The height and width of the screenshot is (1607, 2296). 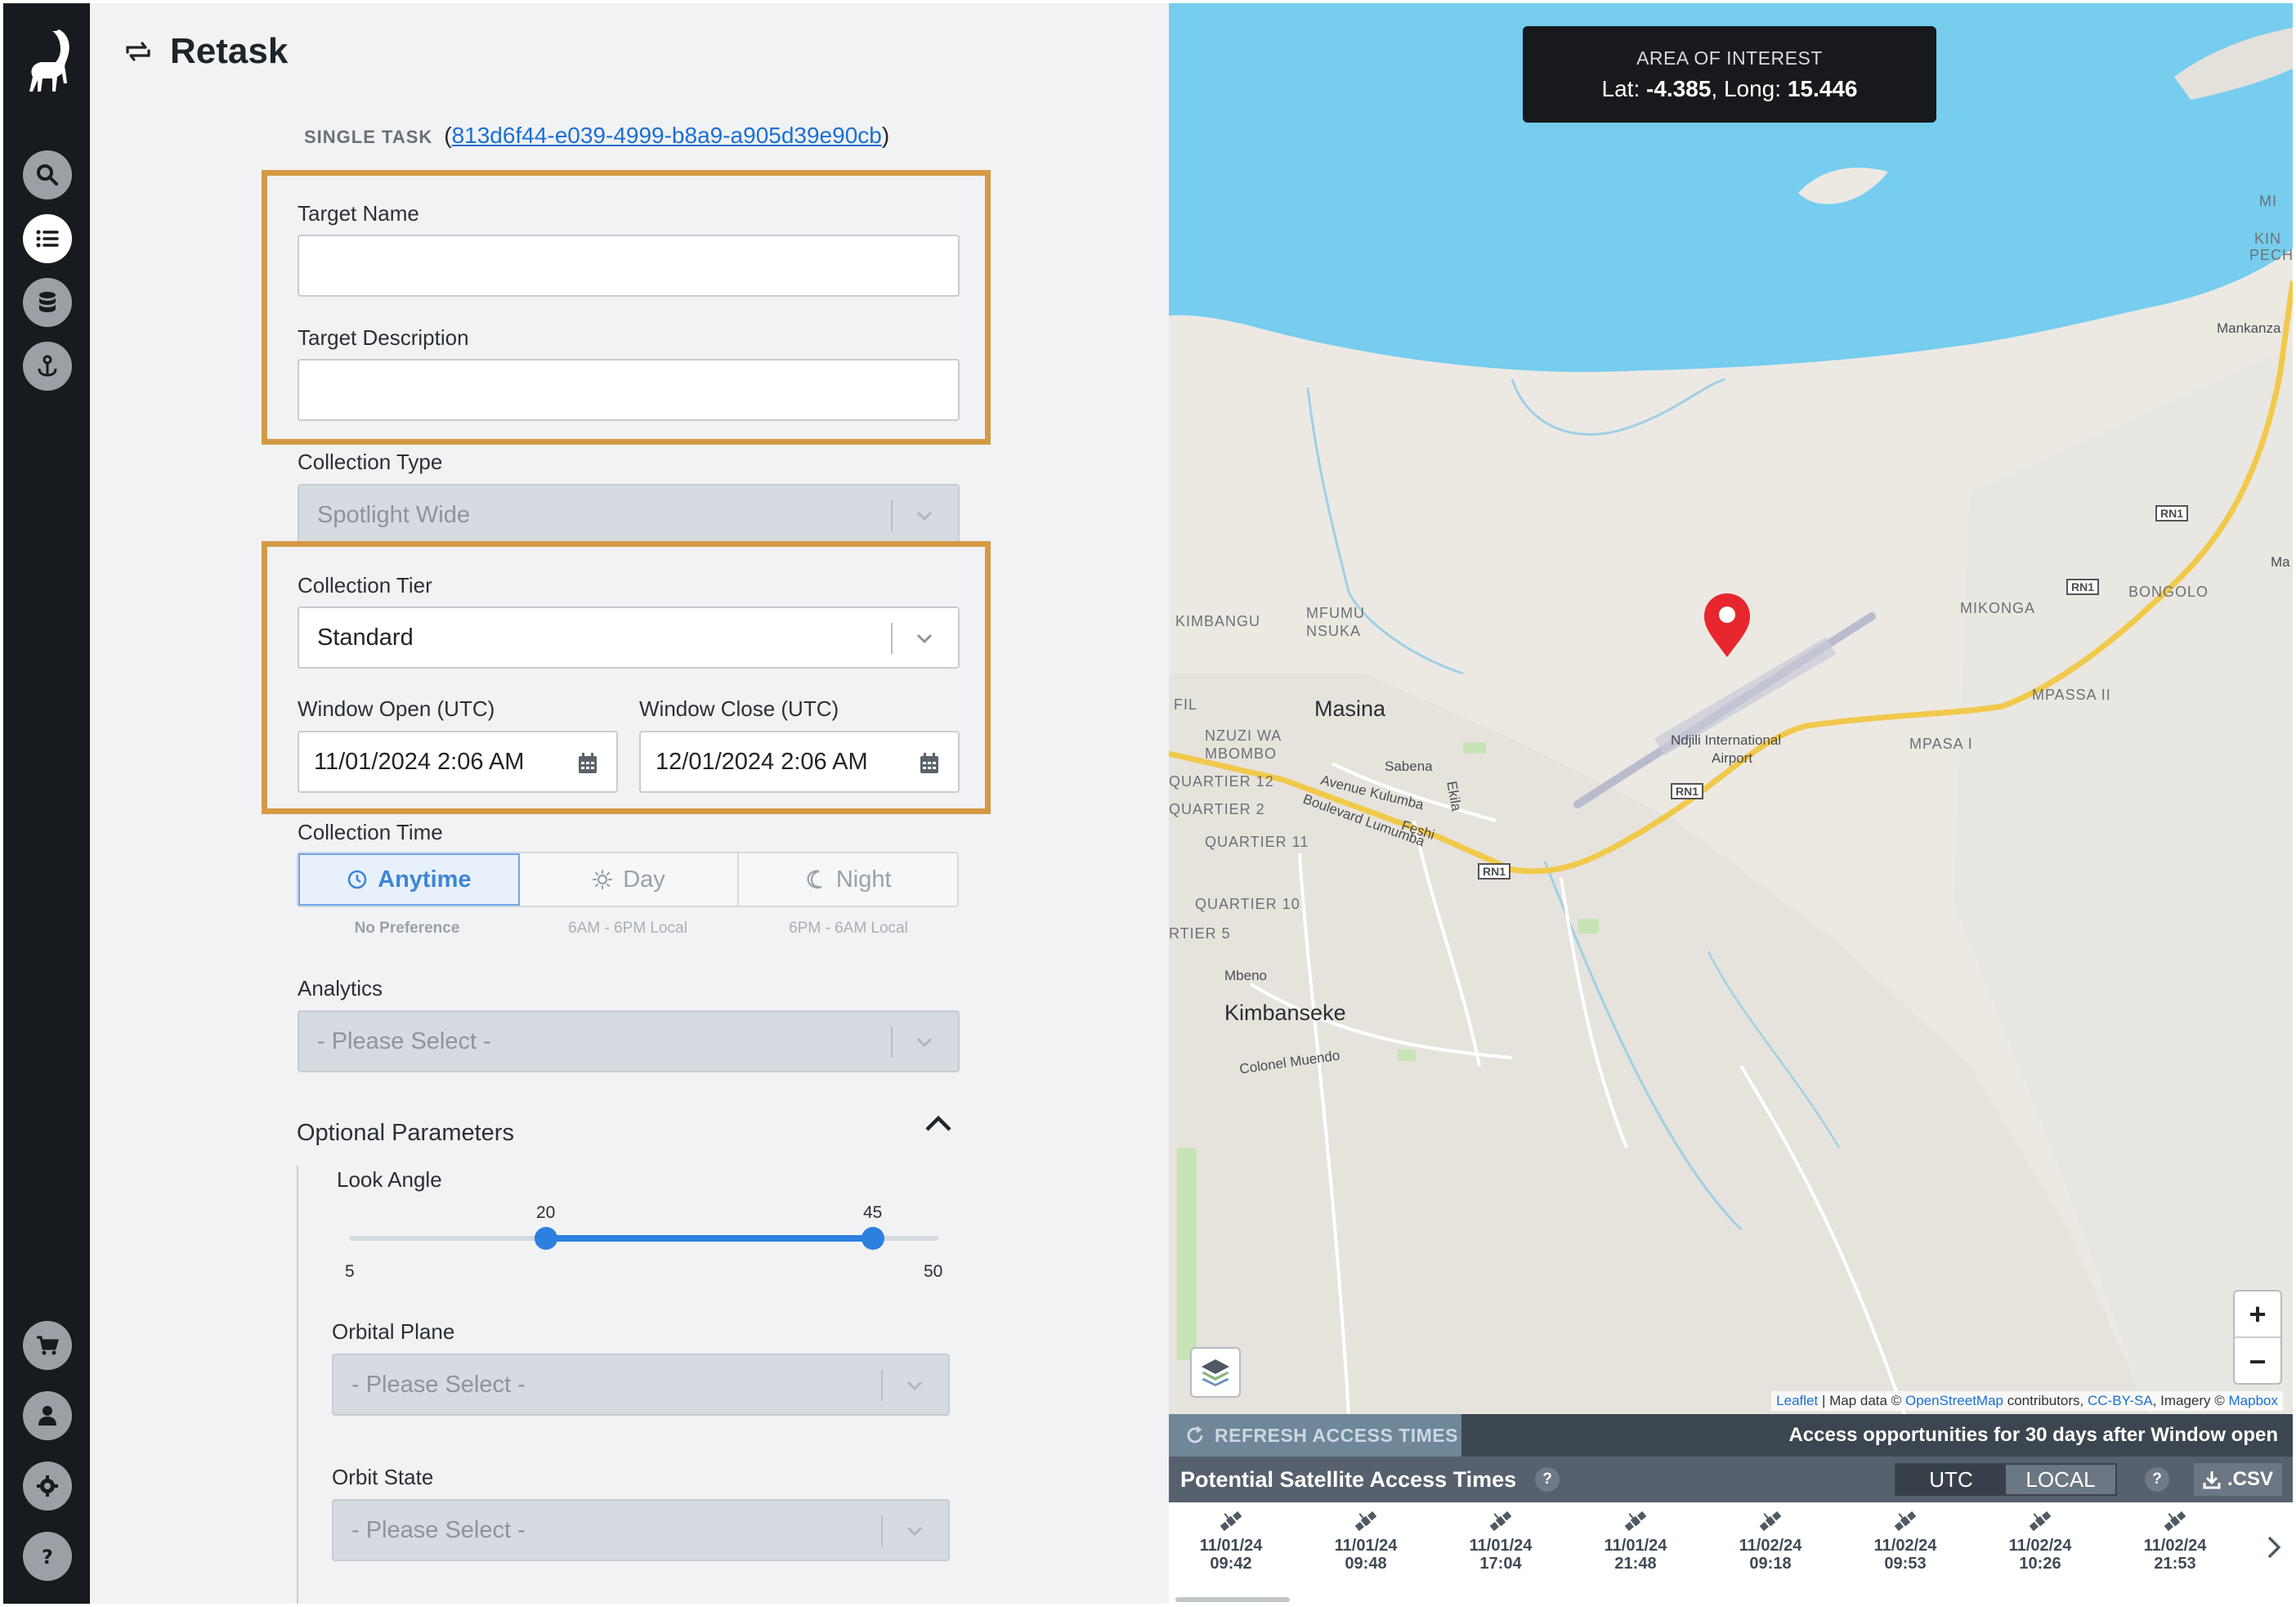 What do you see at coordinates (2175, 1521) in the screenshot?
I see `satellite-icon` at bounding box center [2175, 1521].